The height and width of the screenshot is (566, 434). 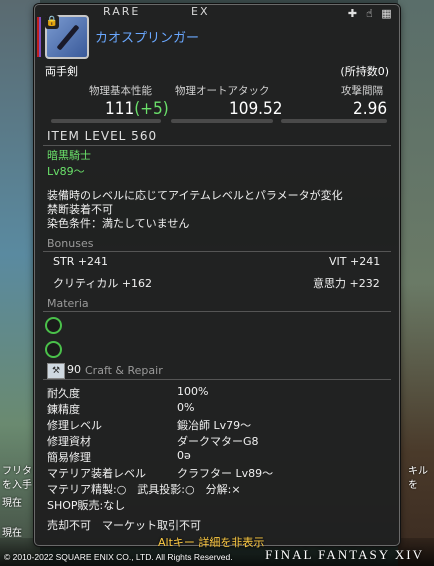 I want to click on hand-icon: ☝, so click(x=369, y=13).